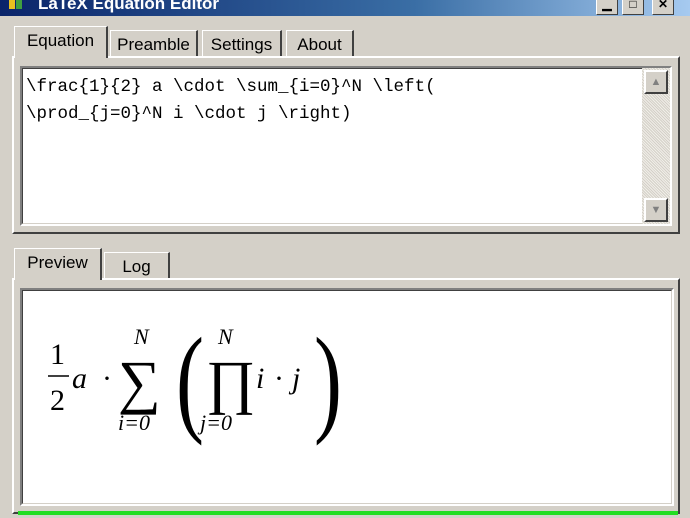  I want to click on fraction-numerator: 1, so click(57, 354).